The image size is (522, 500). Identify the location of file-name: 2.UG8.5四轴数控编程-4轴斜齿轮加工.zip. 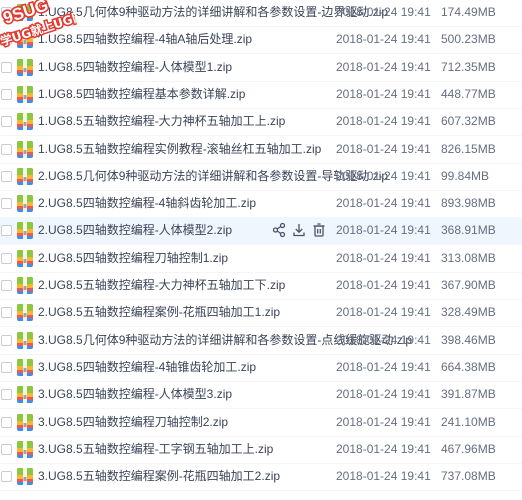
(147, 203).